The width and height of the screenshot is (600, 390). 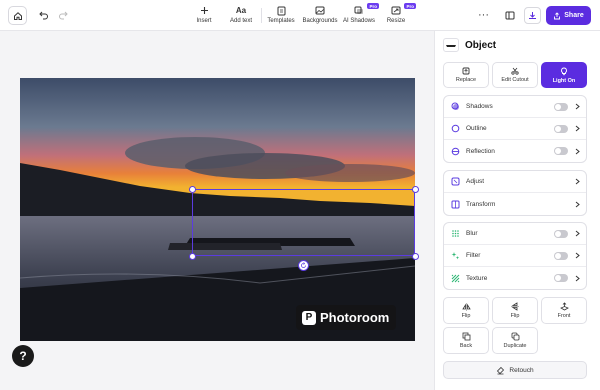 I want to click on home-icon, so click(x=17, y=15).